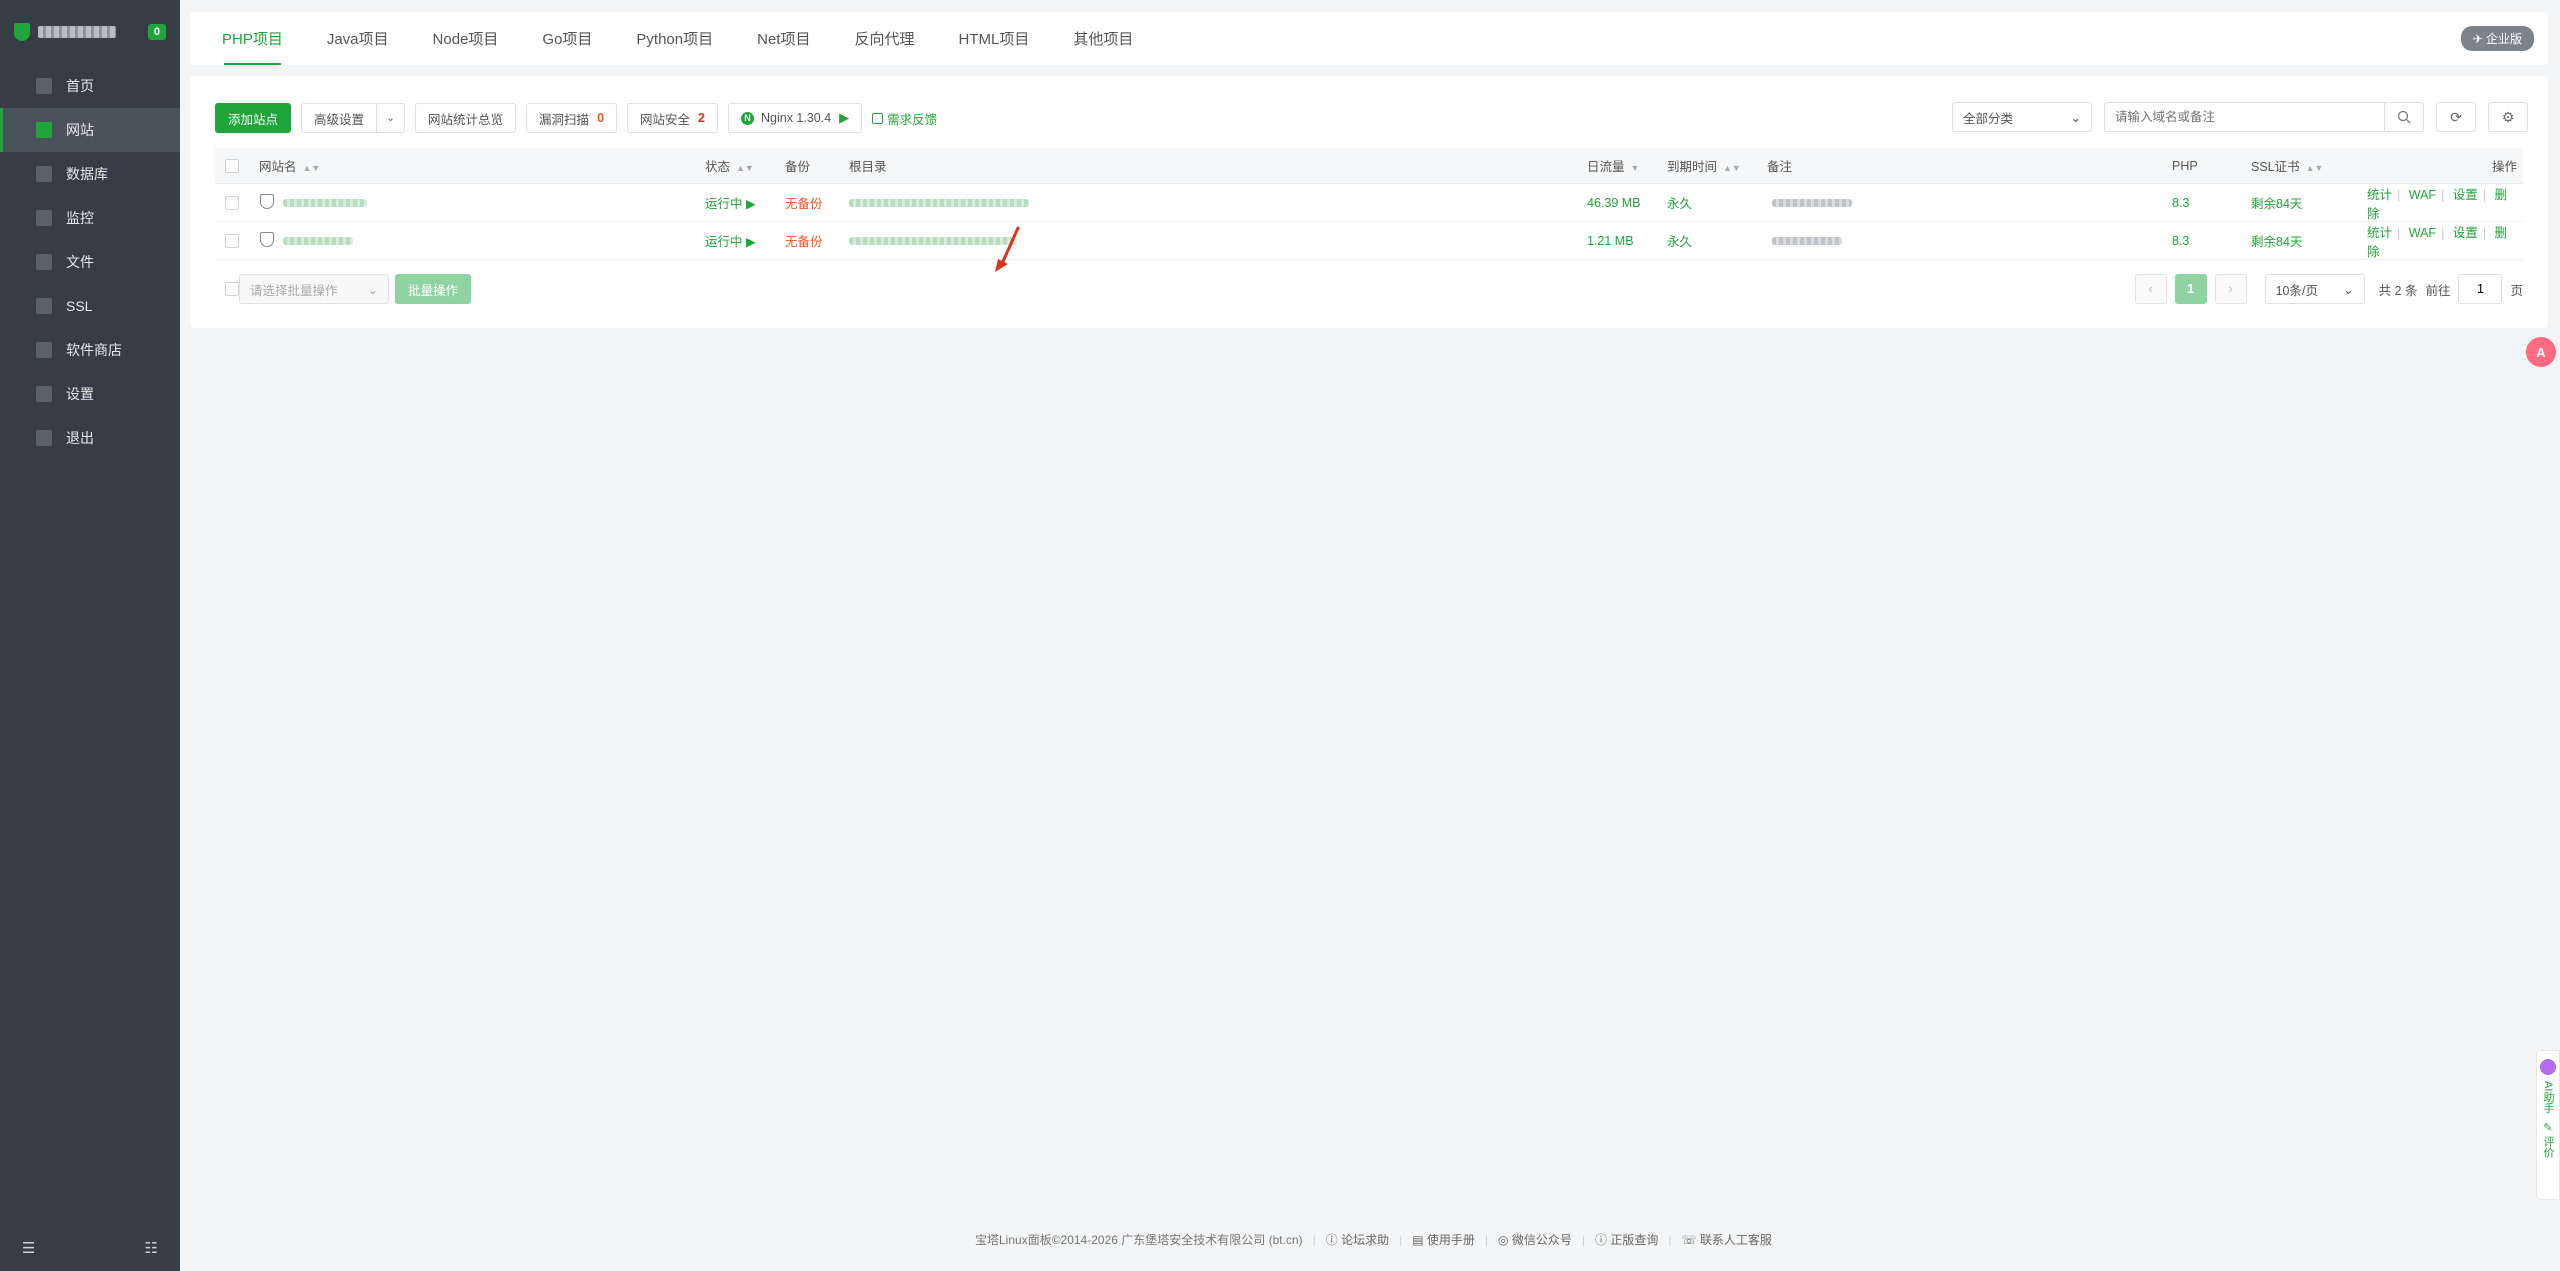 This screenshot has width=2560, height=1271. What do you see at coordinates (2404, 117) in the screenshot?
I see `search-icon` at bounding box center [2404, 117].